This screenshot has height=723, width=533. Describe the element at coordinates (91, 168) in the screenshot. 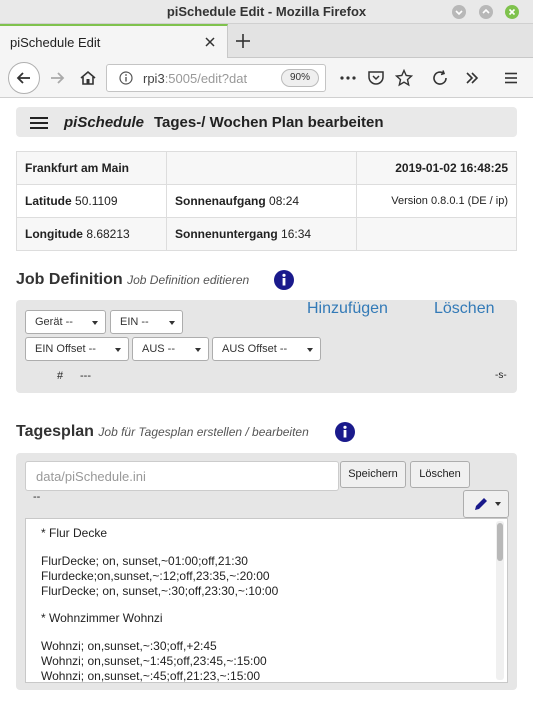

I see `city-cell: Frankfurt am Main` at that location.